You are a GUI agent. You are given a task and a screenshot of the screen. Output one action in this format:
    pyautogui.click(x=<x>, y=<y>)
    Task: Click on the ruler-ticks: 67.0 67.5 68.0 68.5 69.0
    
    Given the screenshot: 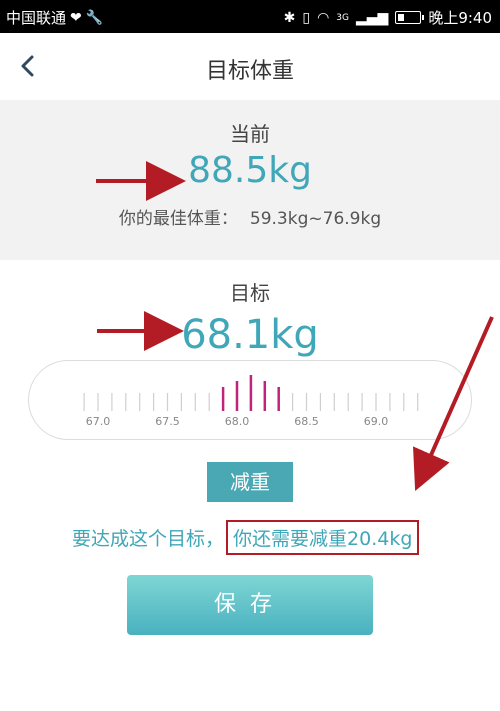 What is the action you would take?
    pyautogui.click(x=251, y=401)
    